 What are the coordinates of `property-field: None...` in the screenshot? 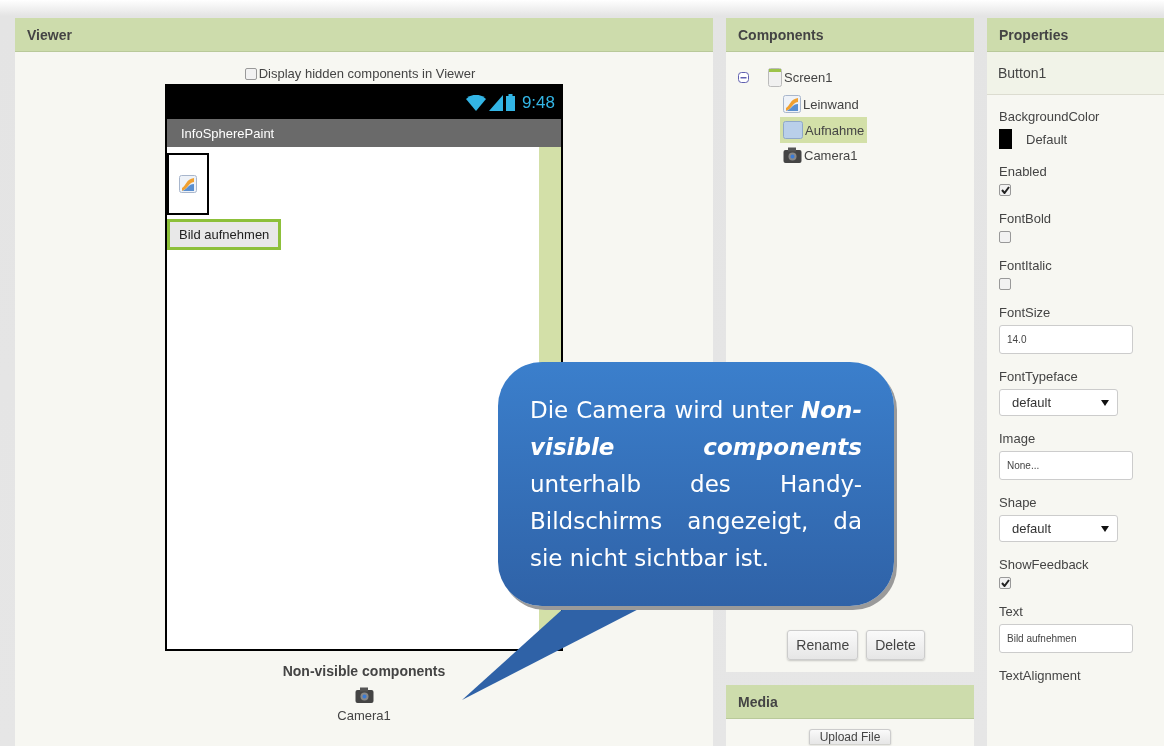 It's located at (1066, 465).